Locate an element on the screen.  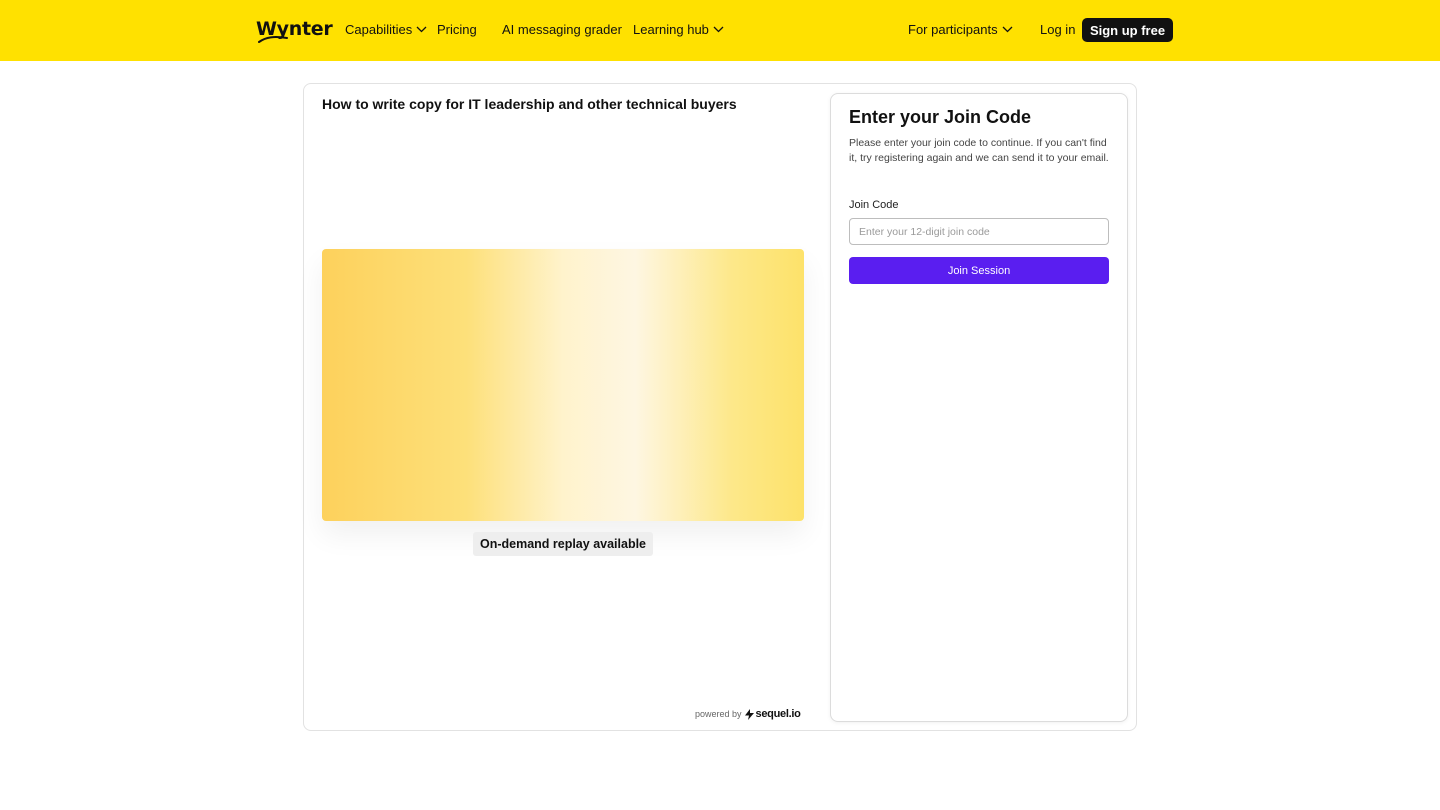
nav-capabilities-label: Capabilities is located at coordinates (379, 29).